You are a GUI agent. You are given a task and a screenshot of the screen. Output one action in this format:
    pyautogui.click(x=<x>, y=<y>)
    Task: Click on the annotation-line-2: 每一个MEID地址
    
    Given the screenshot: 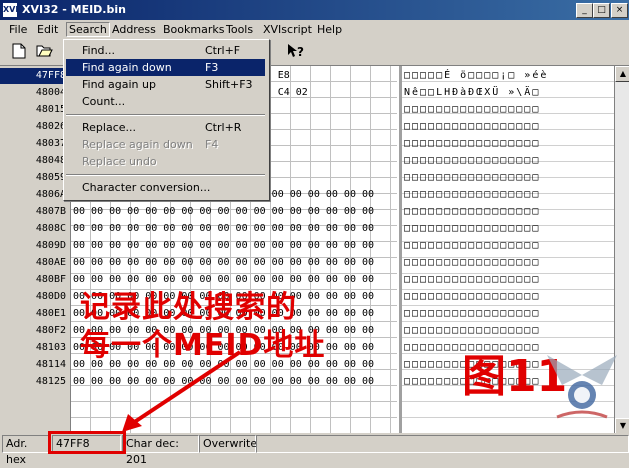 What is the action you would take?
    pyautogui.click(x=203, y=345)
    